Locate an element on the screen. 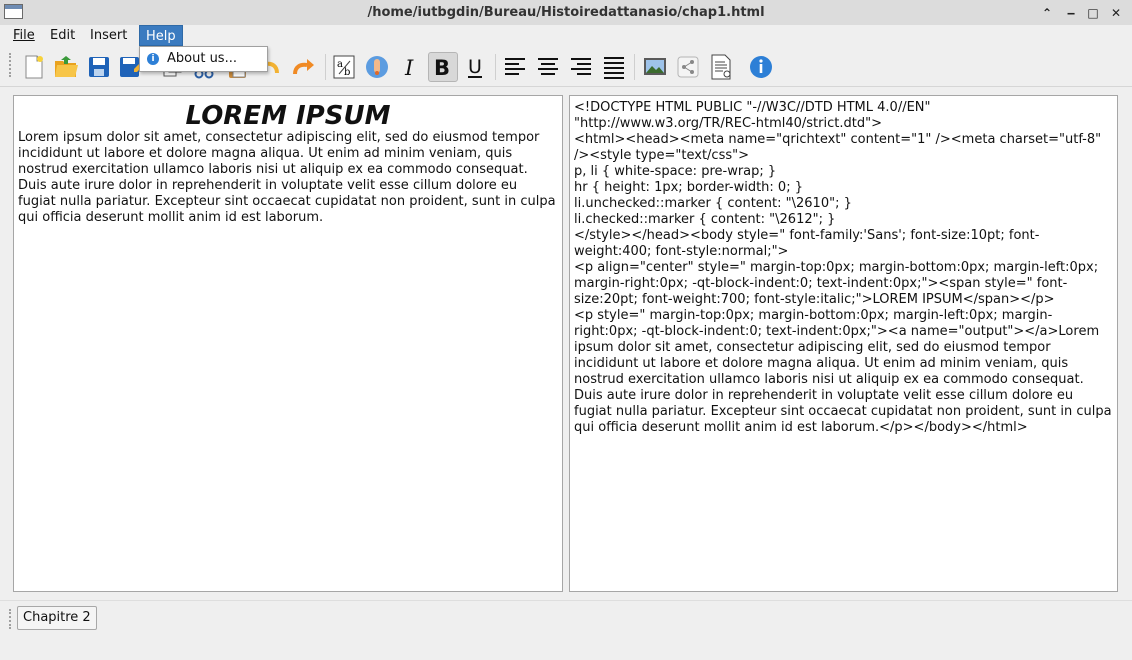 Image resolution: width=1132 pixels, height=660 pixels. spellcheck-button: ab is located at coordinates (344, 67).